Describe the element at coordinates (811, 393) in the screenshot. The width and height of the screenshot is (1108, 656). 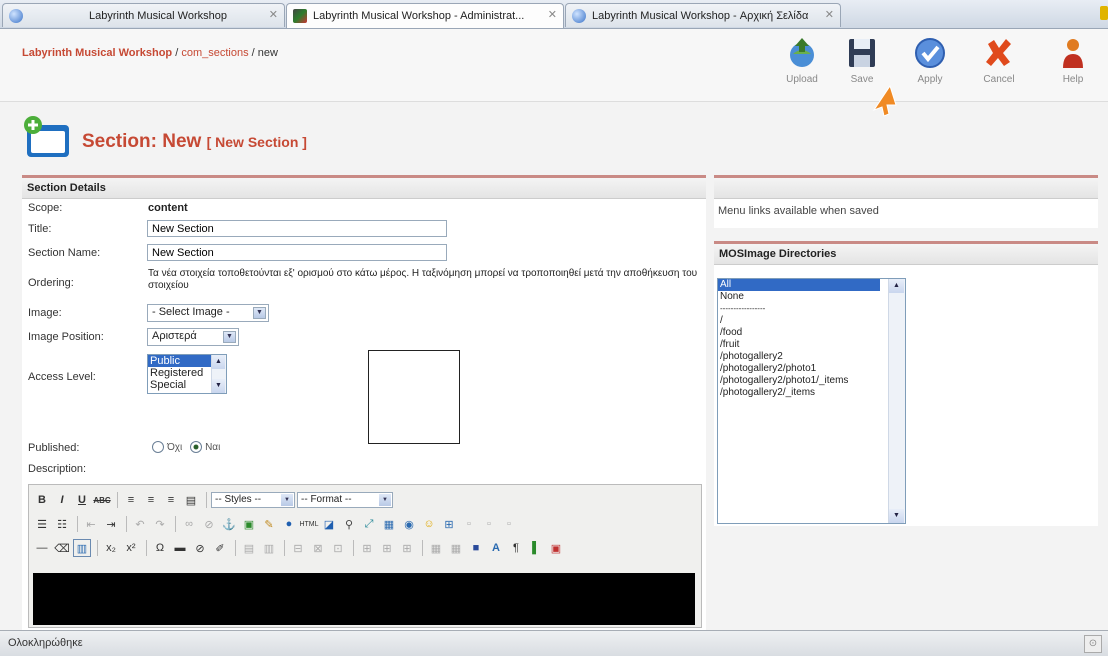
I see `directory-option: /photogallery2/_items` at that location.